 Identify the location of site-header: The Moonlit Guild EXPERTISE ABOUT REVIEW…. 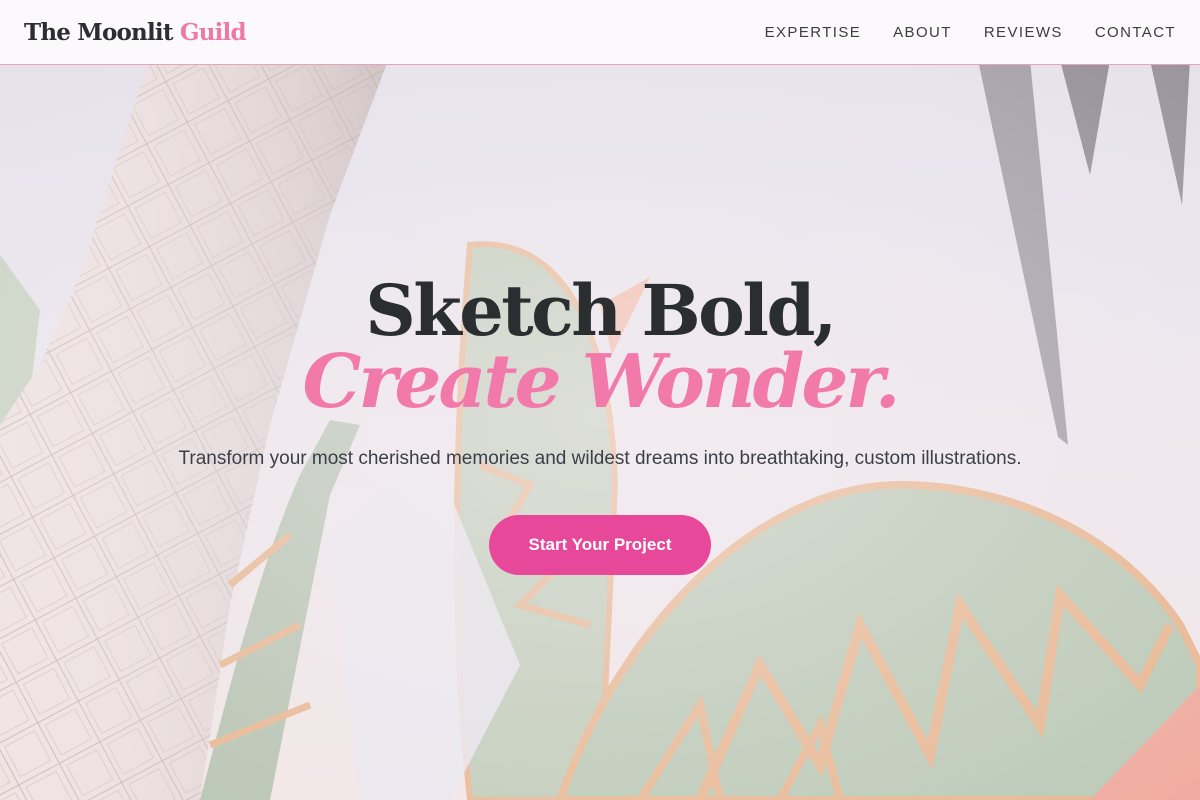
(600, 32).